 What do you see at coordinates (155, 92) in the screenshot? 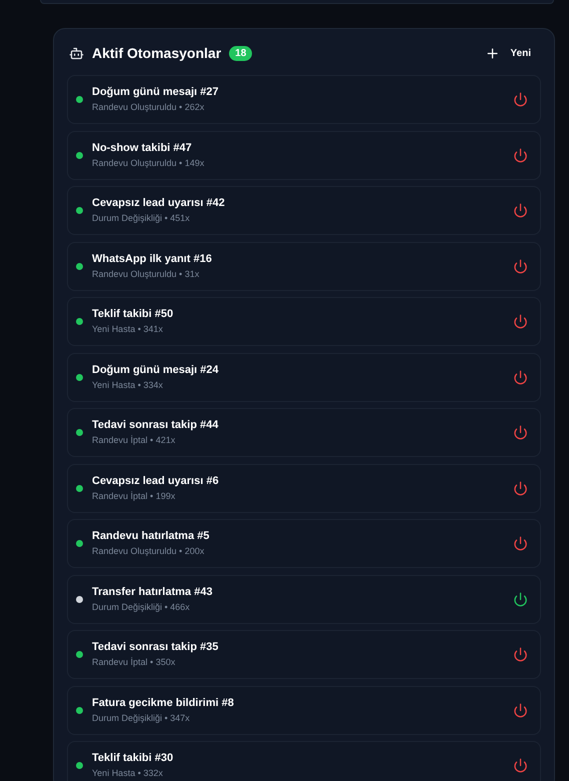
I see `automation-name: Doğum günü mesajı #27` at bounding box center [155, 92].